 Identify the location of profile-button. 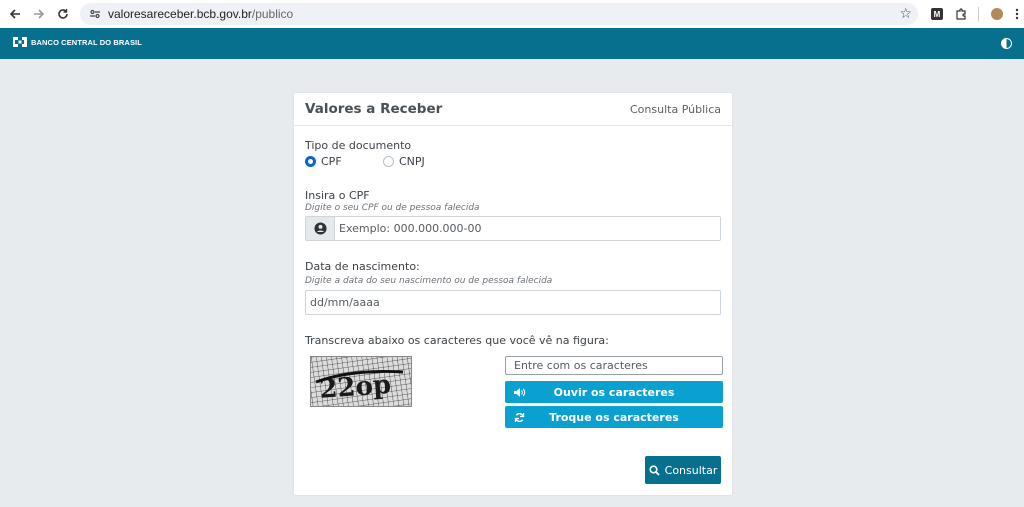
(997, 14).